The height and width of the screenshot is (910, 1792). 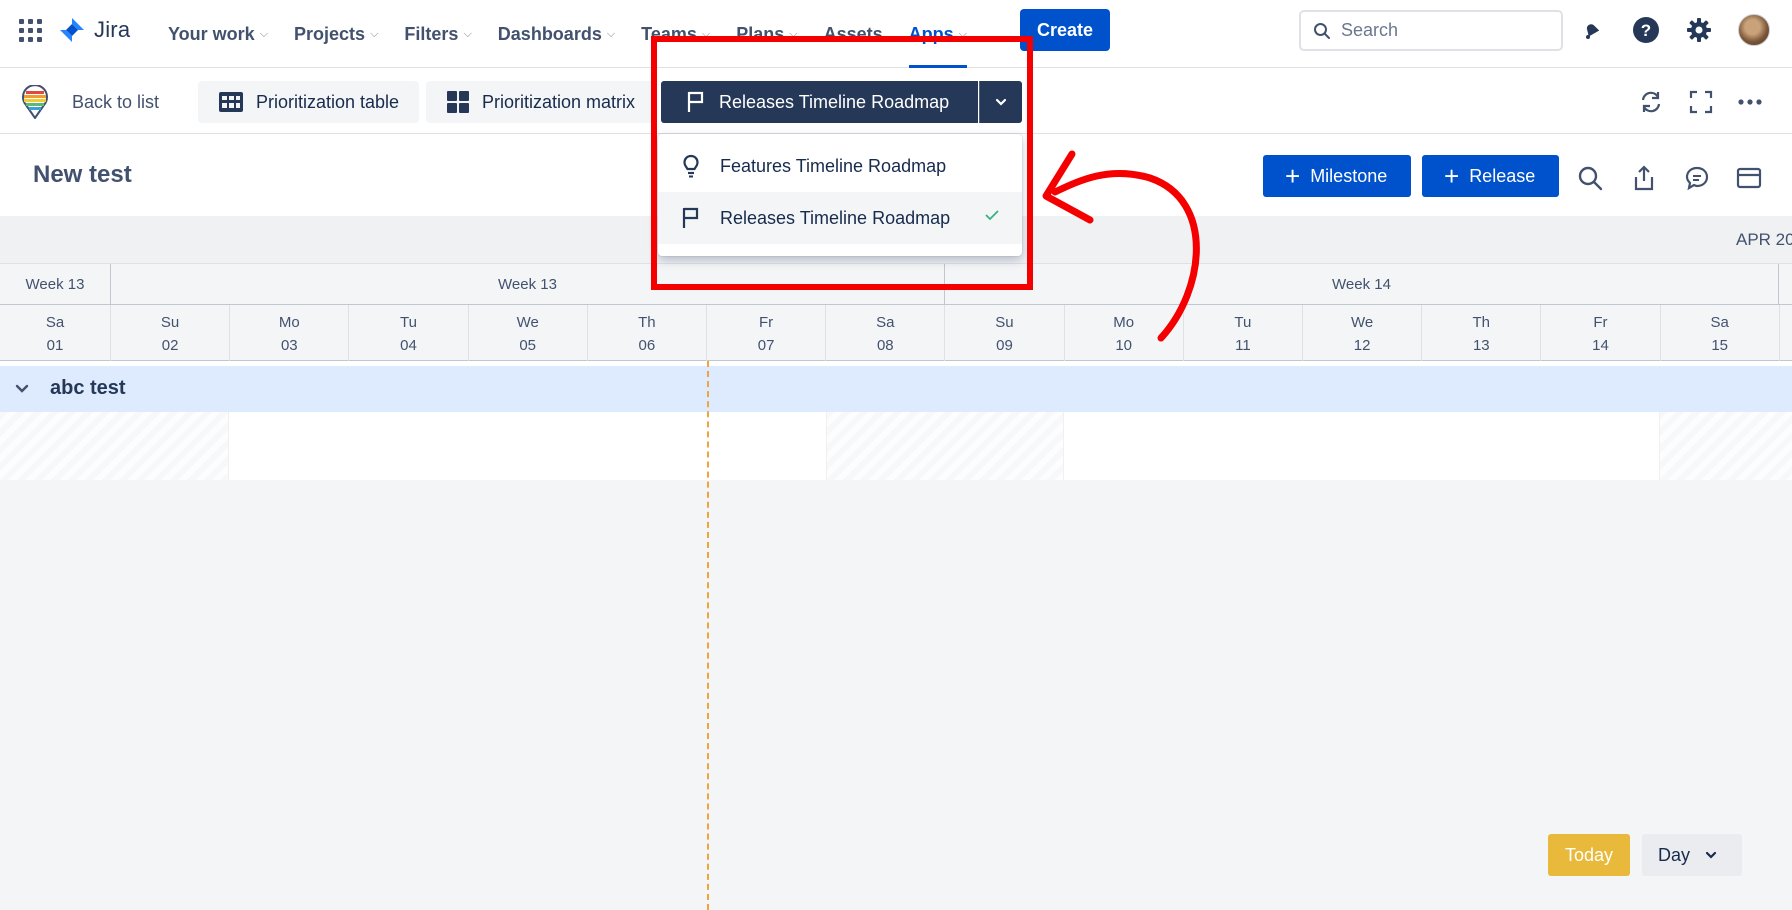 What do you see at coordinates (1699, 30) in the screenshot?
I see `settings-icon` at bounding box center [1699, 30].